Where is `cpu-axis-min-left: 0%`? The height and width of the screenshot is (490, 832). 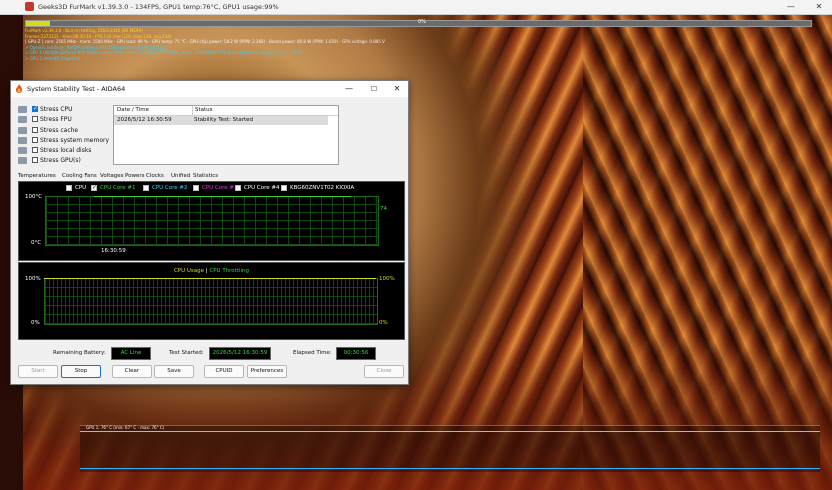
cpu-axis-min-left: 0% is located at coordinates (35, 323).